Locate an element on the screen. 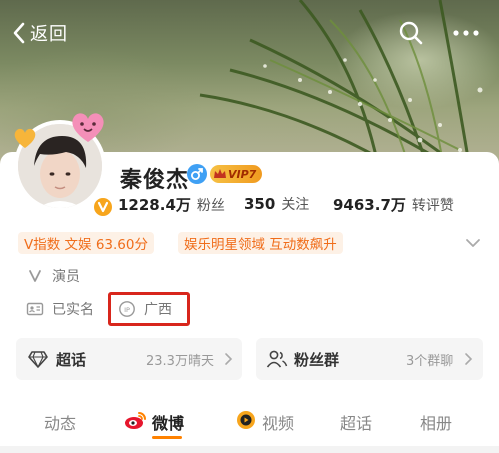 This screenshot has width=499, height=453. tab-feed: 动态 is located at coordinates (60, 422).